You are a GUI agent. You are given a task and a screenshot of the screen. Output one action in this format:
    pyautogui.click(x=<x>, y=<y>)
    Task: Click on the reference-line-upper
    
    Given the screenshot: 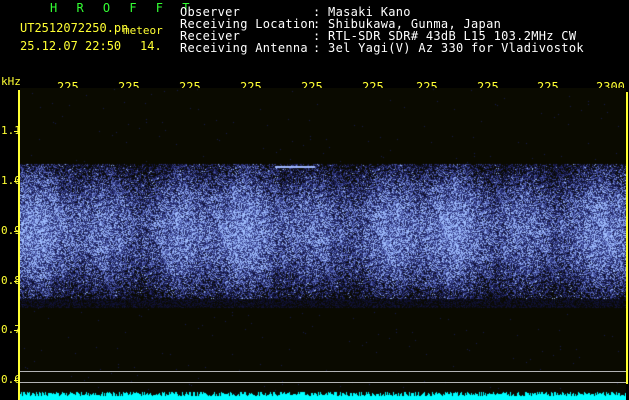 What is the action you would take?
    pyautogui.click(x=323, y=371)
    